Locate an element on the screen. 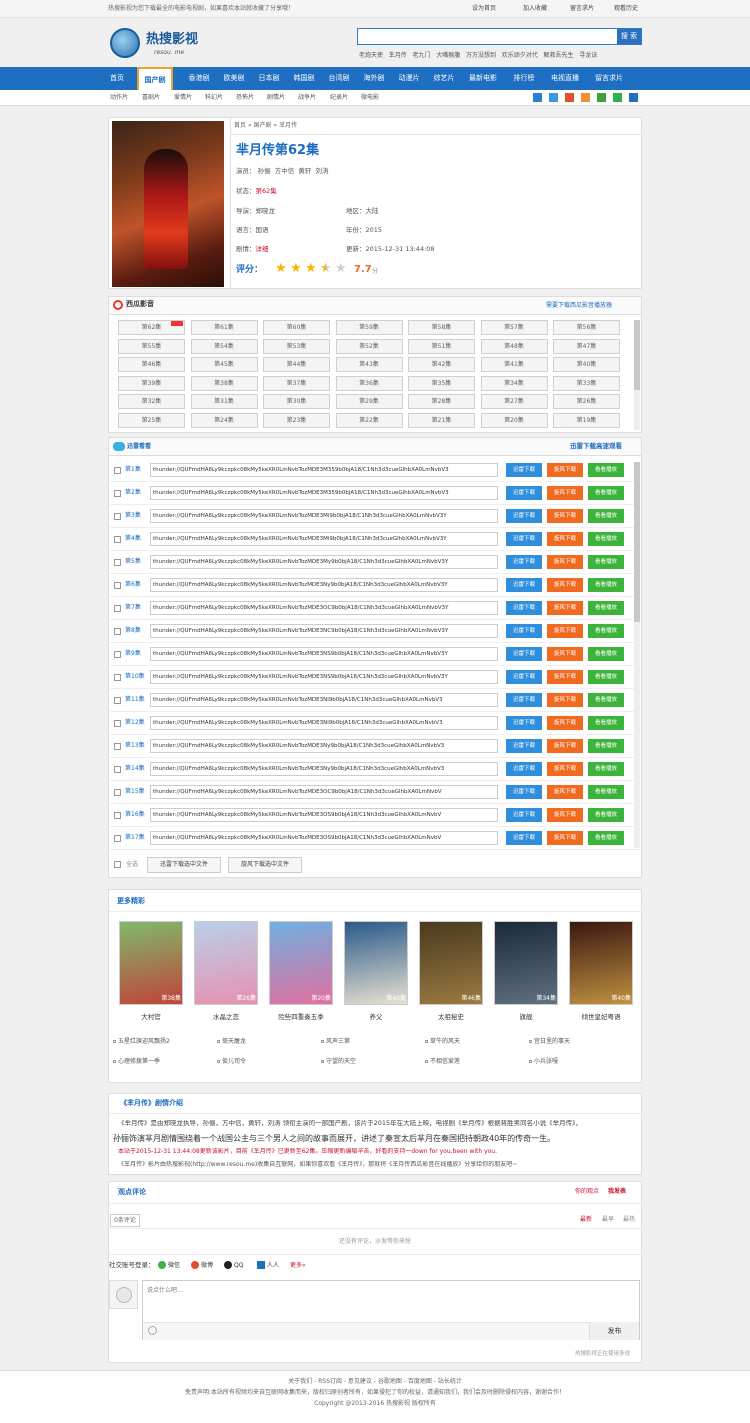 This screenshot has height=1423, width=750. episode-button: 第33集 is located at coordinates (586, 383).